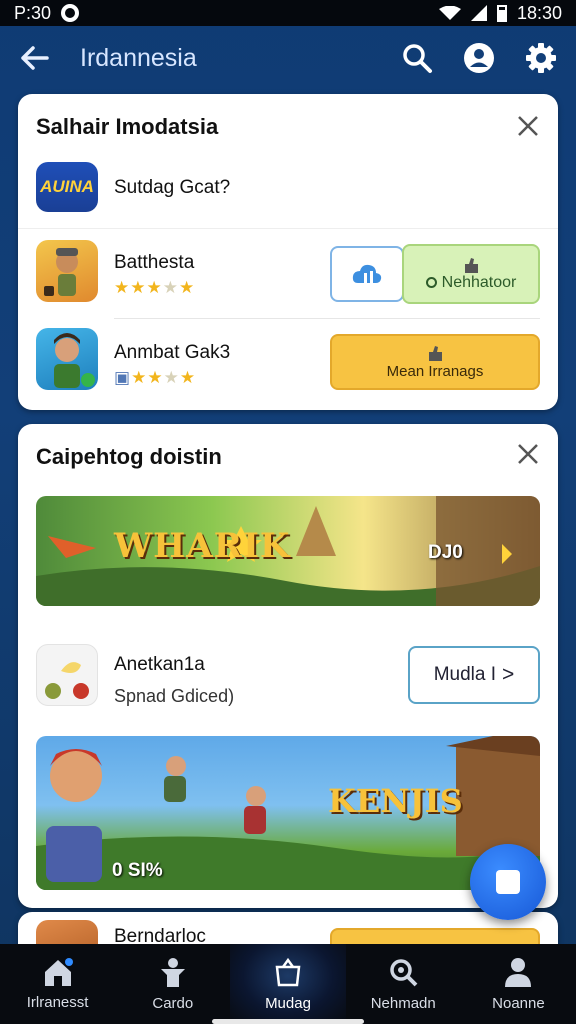 This screenshot has width=576, height=1024. What do you see at coordinates (288, 971) in the screenshot?
I see `bag-icon` at bounding box center [288, 971].